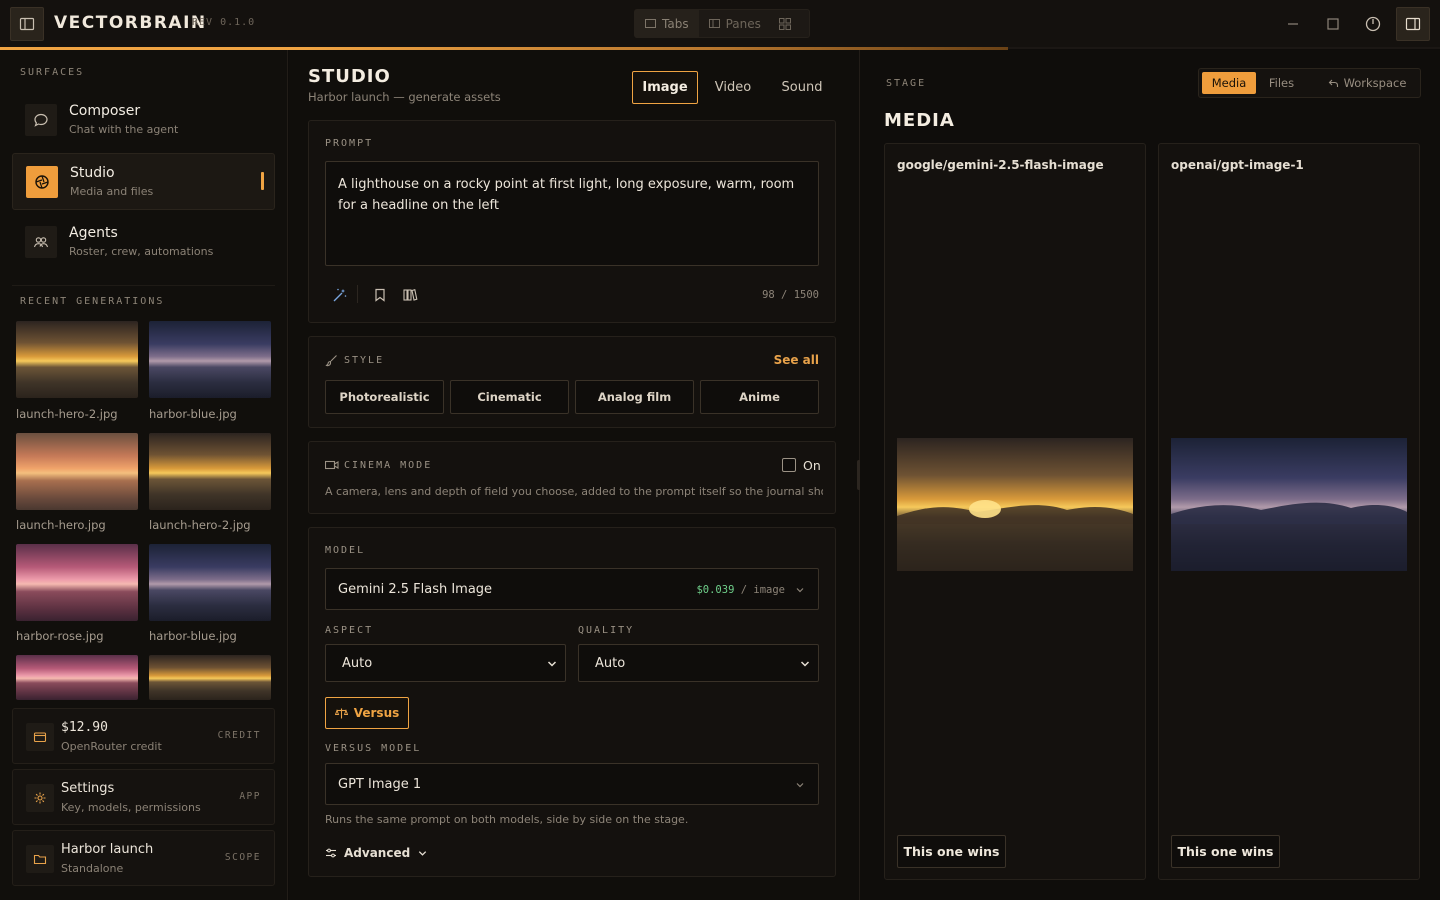 The height and width of the screenshot is (900, 1440). What do you see at coordinates (572, 784) in the screenshot?
I see `versus-model-select: GPT Image 1` at bounding box center [572, 784].